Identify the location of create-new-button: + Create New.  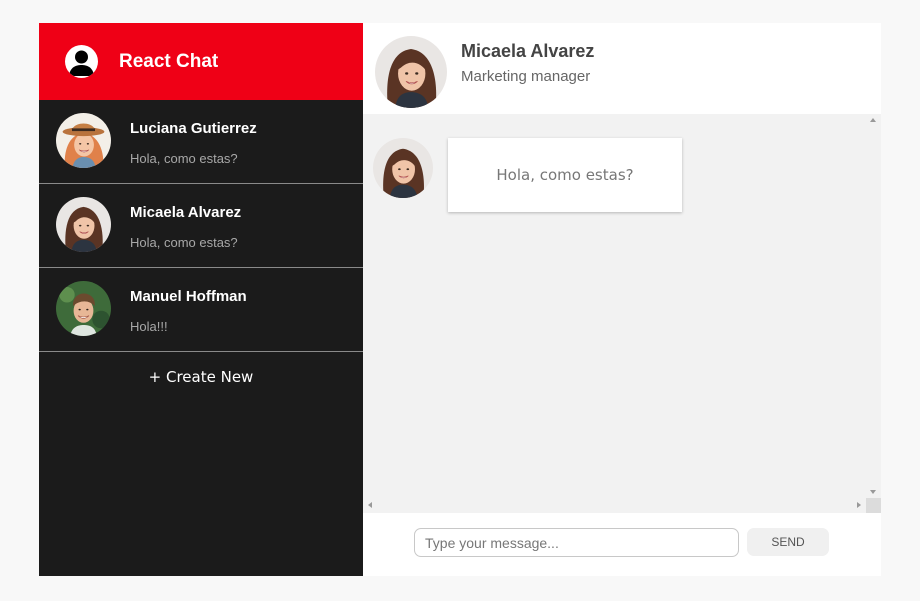
(201, 377).